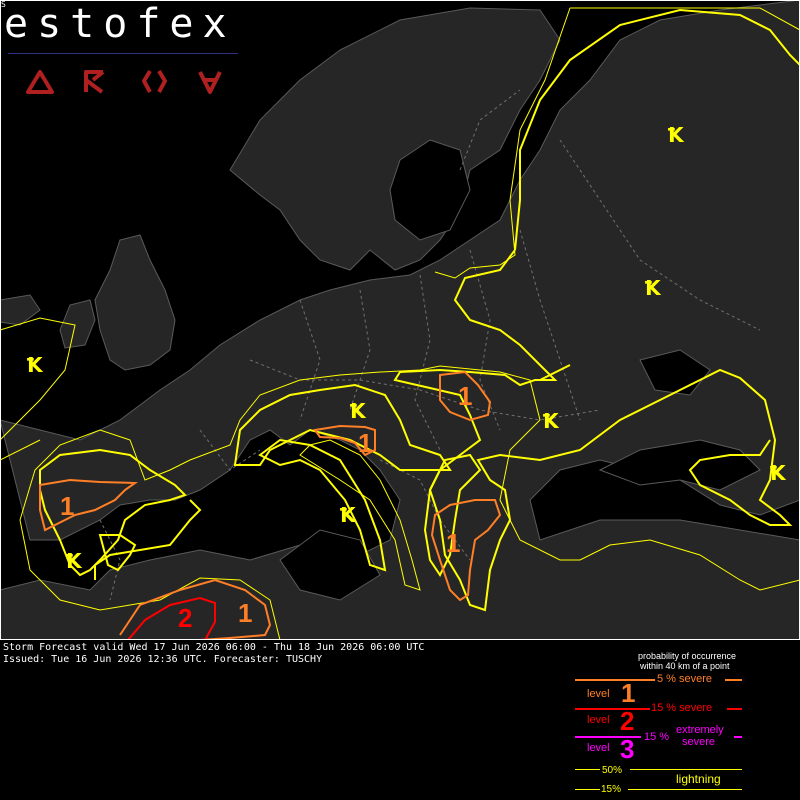 This screenshot has width=800, height=800. What do you see at coordinates (612, 709) in the screenshot?
I see `level2-line` at bounding box center [612, 709].